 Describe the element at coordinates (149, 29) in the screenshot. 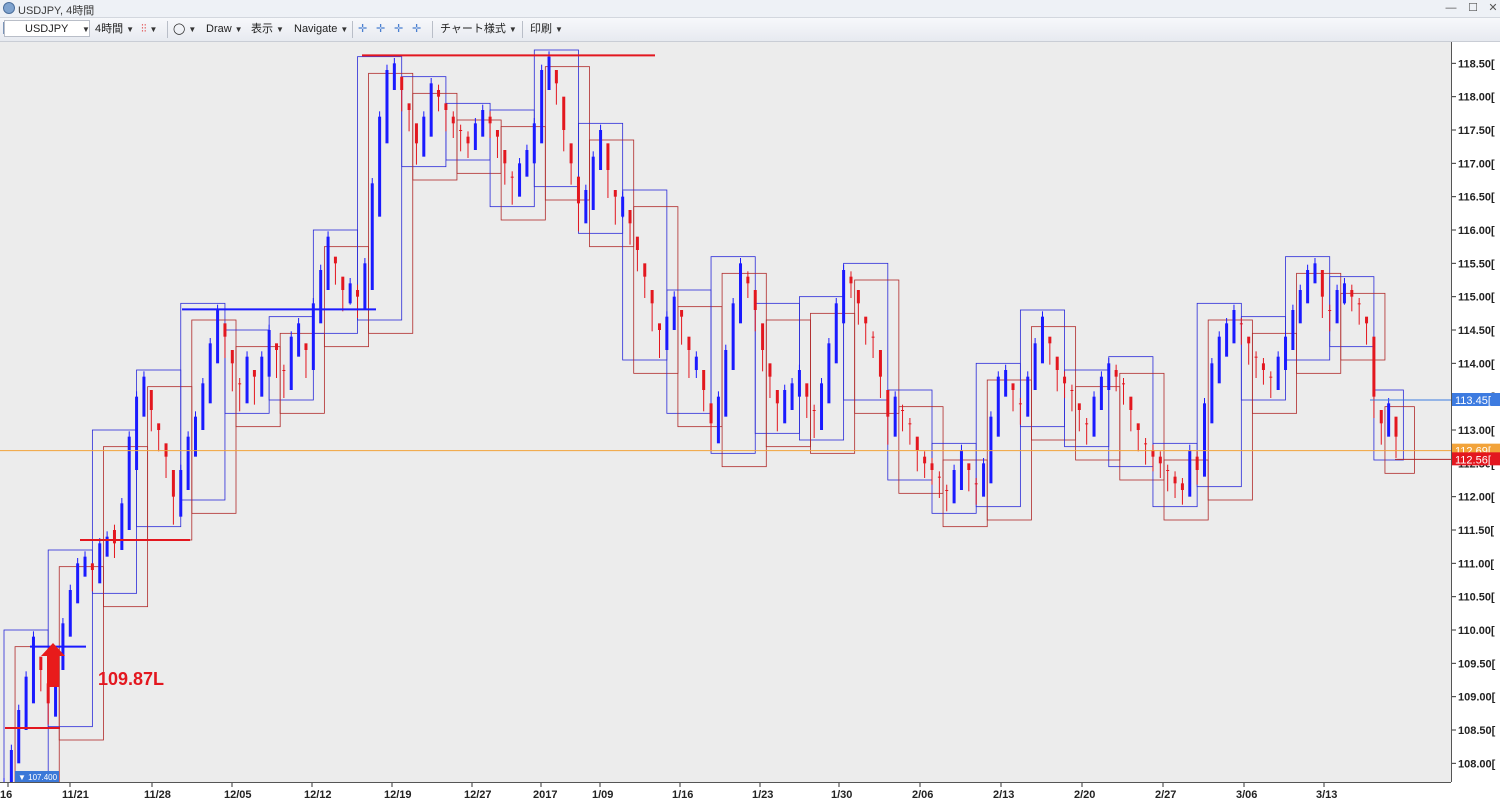

I see `candlestick-icon: ⫶⫶ ▼` at that location.